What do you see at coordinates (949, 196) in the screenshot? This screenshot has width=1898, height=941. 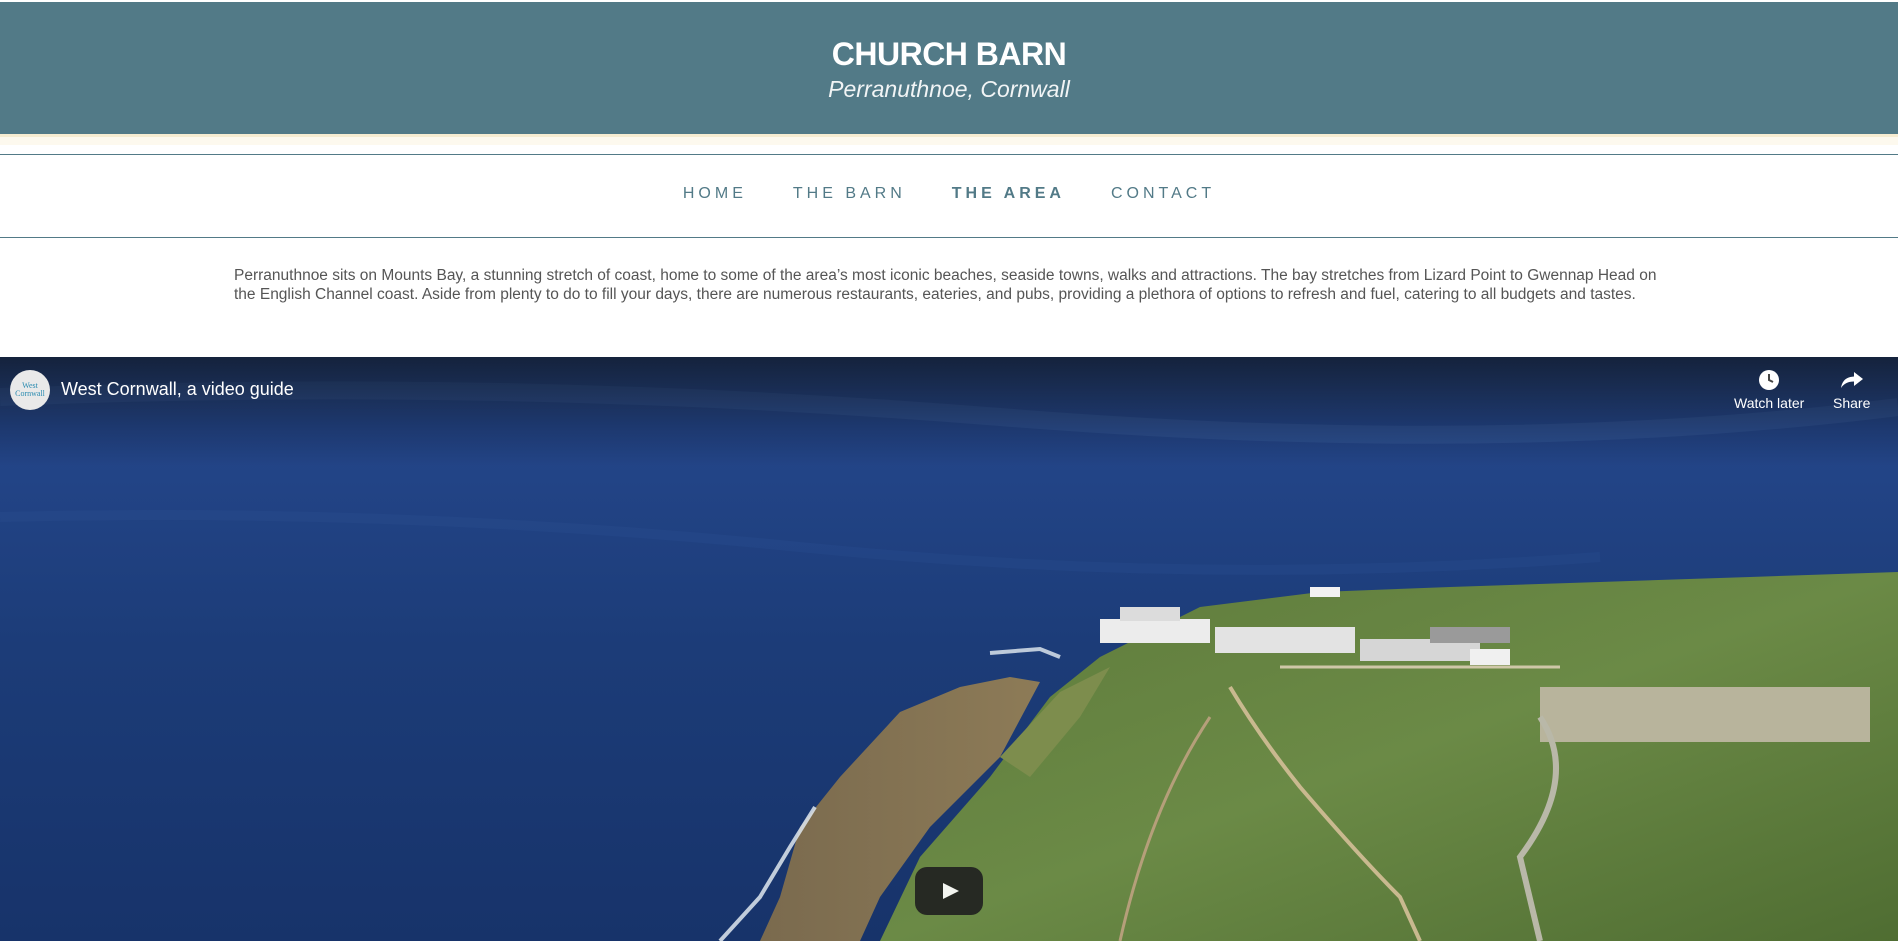 I see `main-nav: HOME THE BARN THE AREA CONTACT` at bounding box center [949, 196].